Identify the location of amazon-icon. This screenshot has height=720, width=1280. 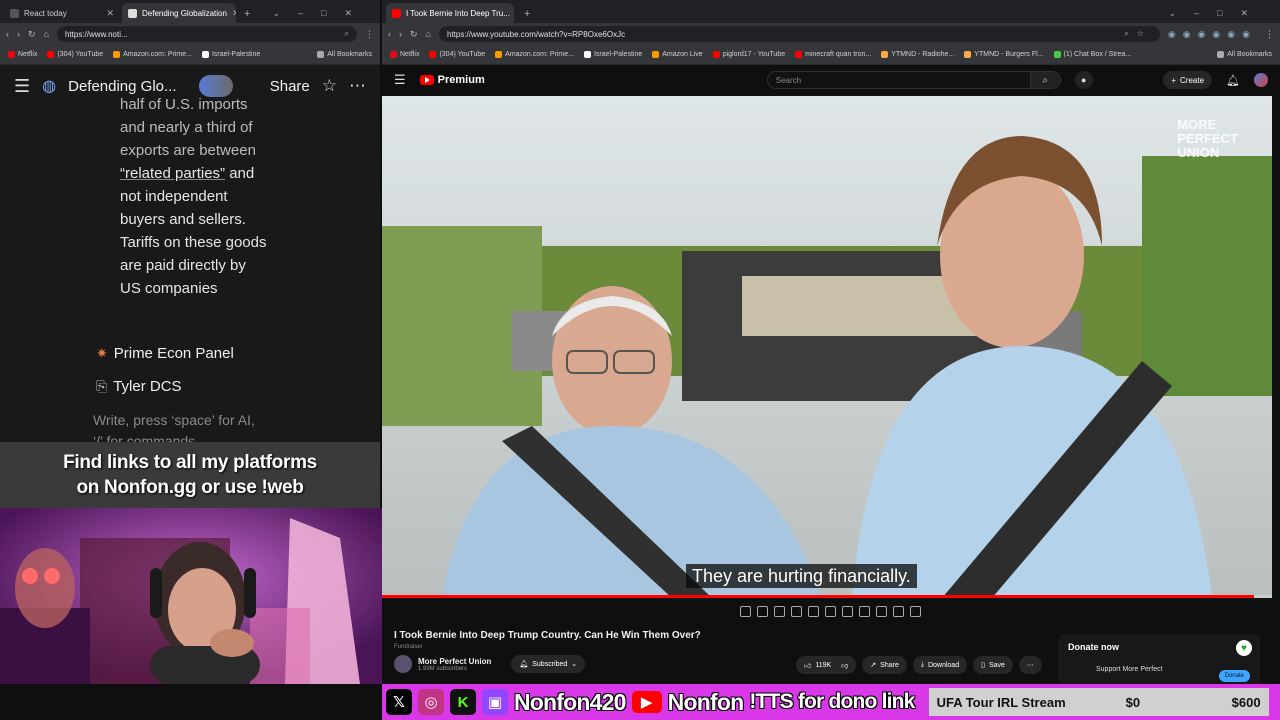
(499, 54).